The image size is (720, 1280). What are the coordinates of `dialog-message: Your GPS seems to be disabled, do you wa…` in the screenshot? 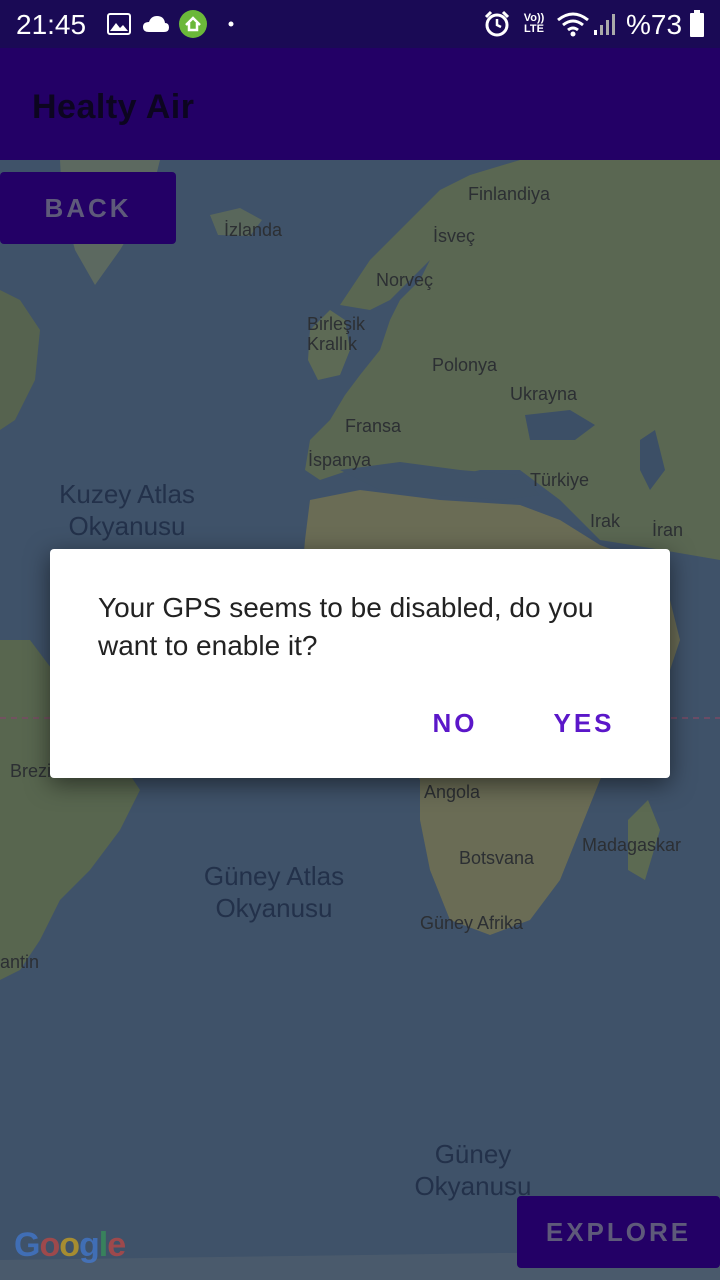 It's located at (346, 626).